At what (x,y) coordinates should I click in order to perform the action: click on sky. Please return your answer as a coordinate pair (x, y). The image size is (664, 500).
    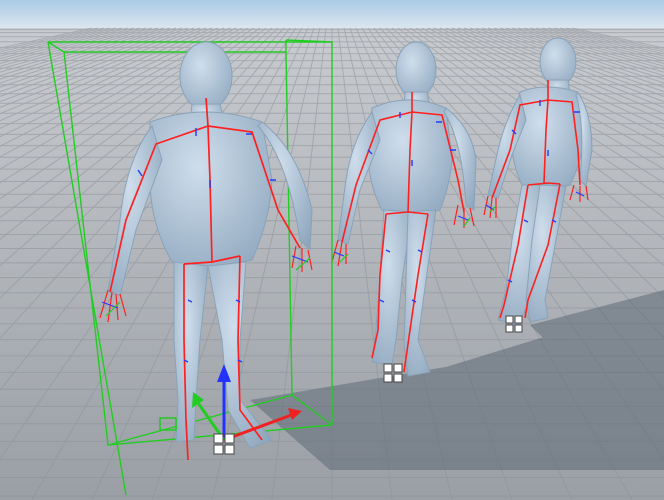
    Looking at the image, I should click on (332, 15).